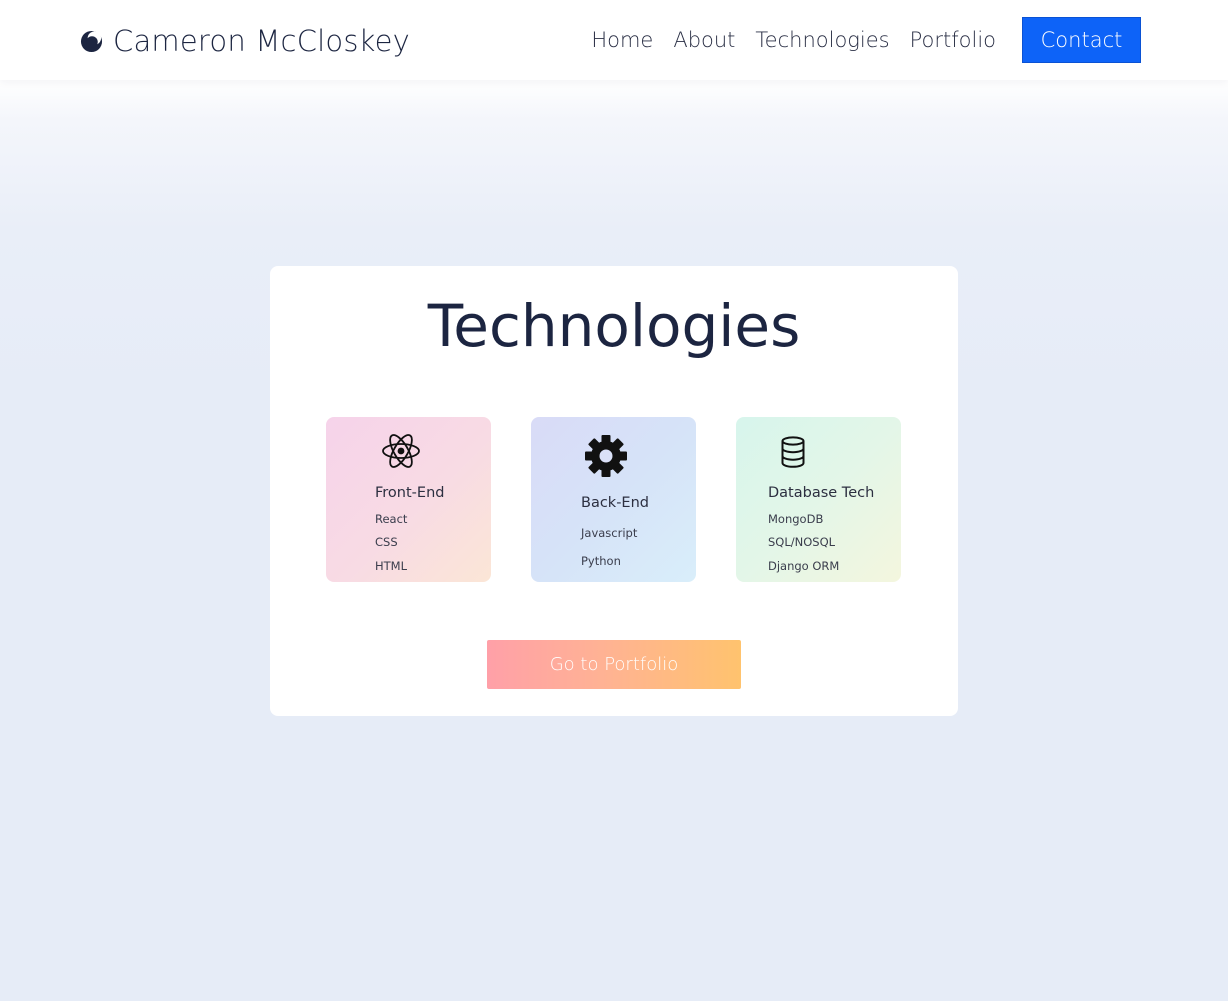 The height and width of the screenshot is (1001, 1228). I want to click on go-to-portfolio-button: Go to Portfolio, so click(614, 664).